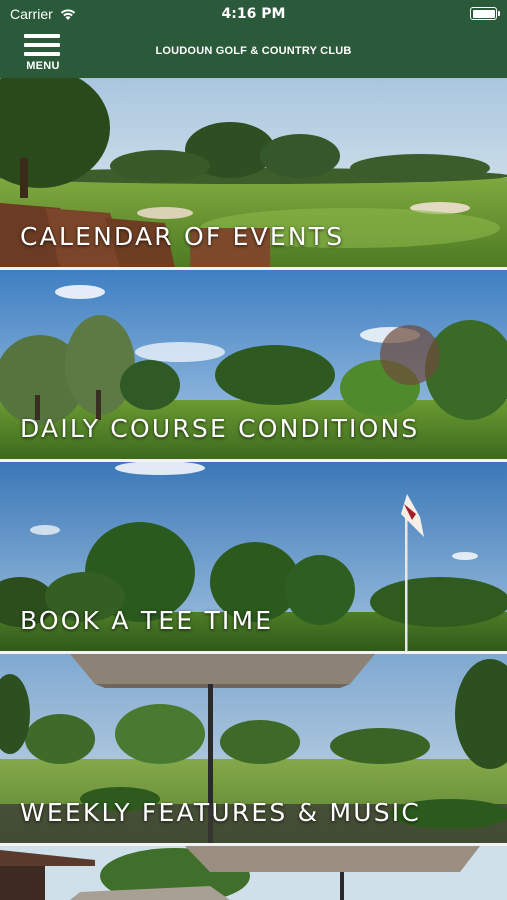 Image resolution: width=507 pixels, height=900 pixels. I want to click on tile-image-patio-umbrellas, so click(253, 873).